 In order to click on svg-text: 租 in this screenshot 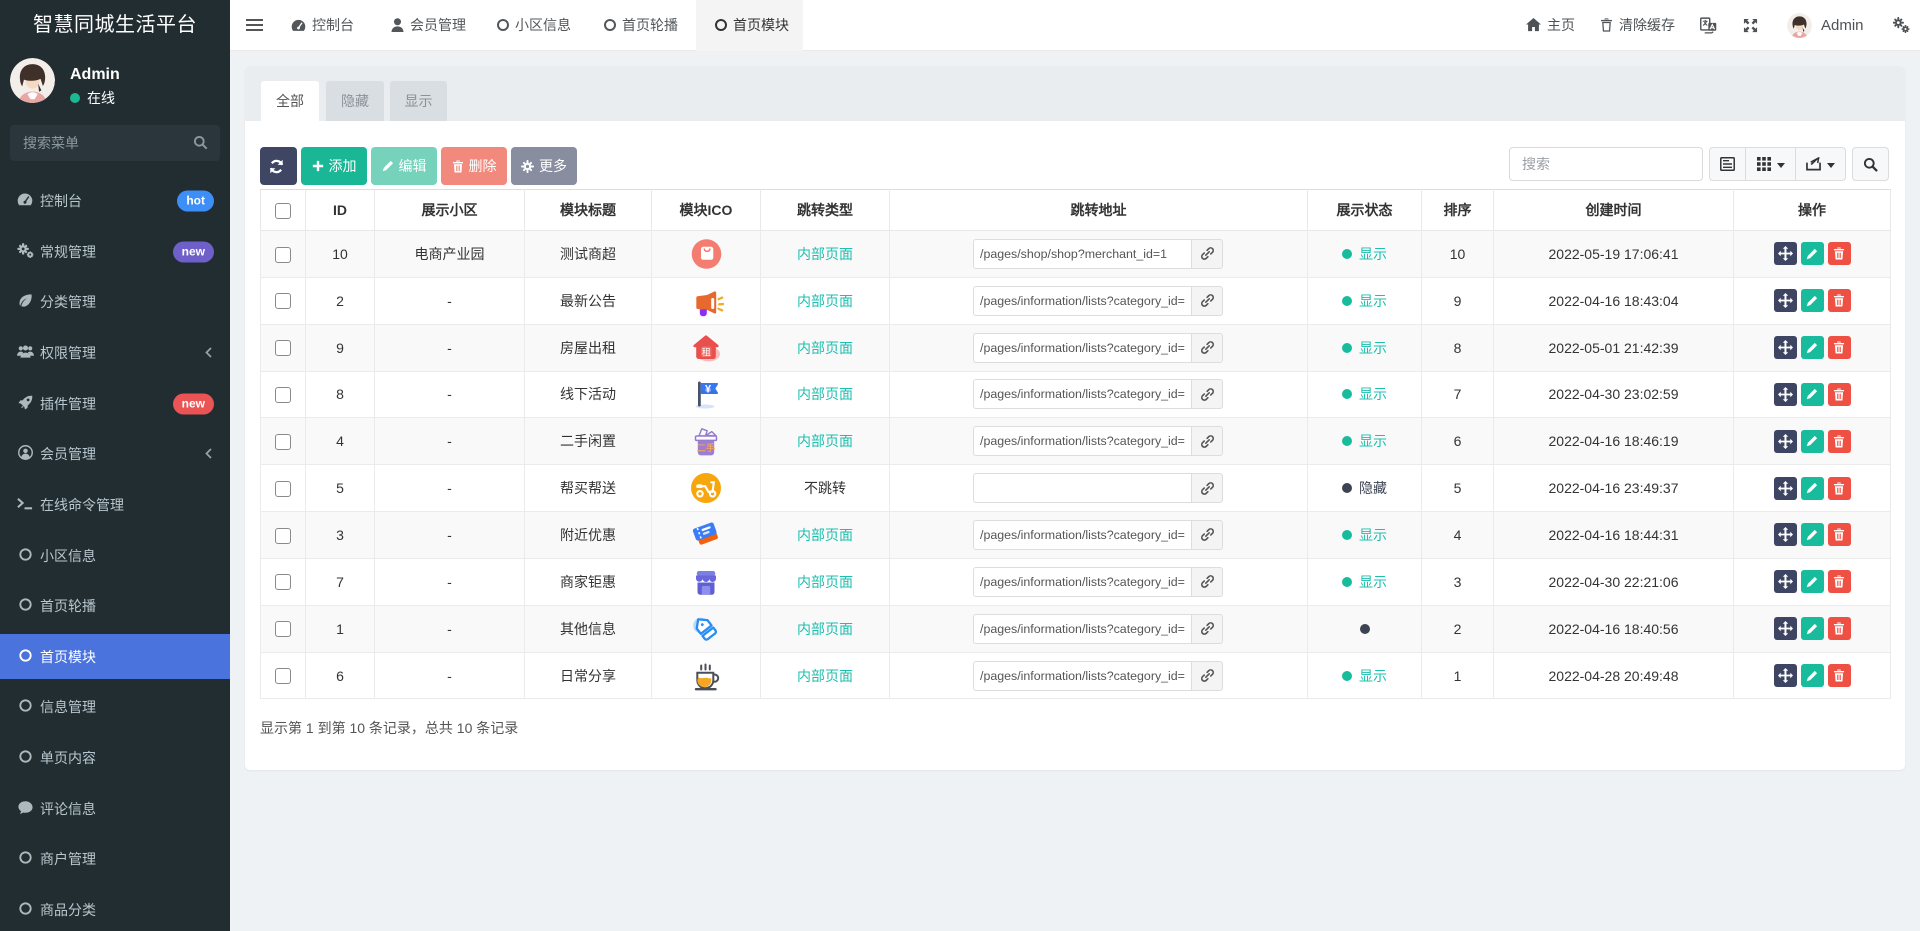, I will do `click(706, 352)`.